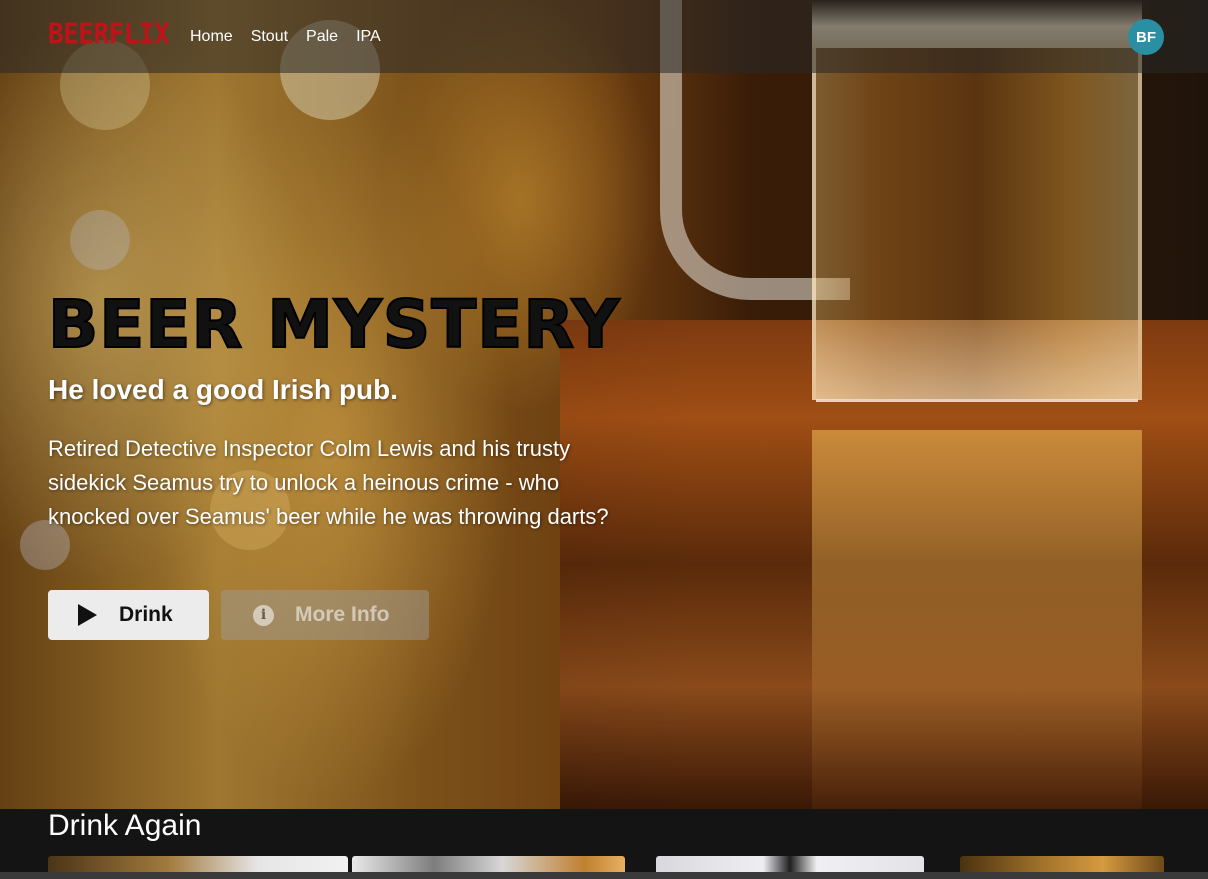 Image resolution: width=1208 pixels, height=879 pixels. What do you see at coordinates (87, 615) in the screenshot?
I see `play-icon` at bounding box center [87, 615].